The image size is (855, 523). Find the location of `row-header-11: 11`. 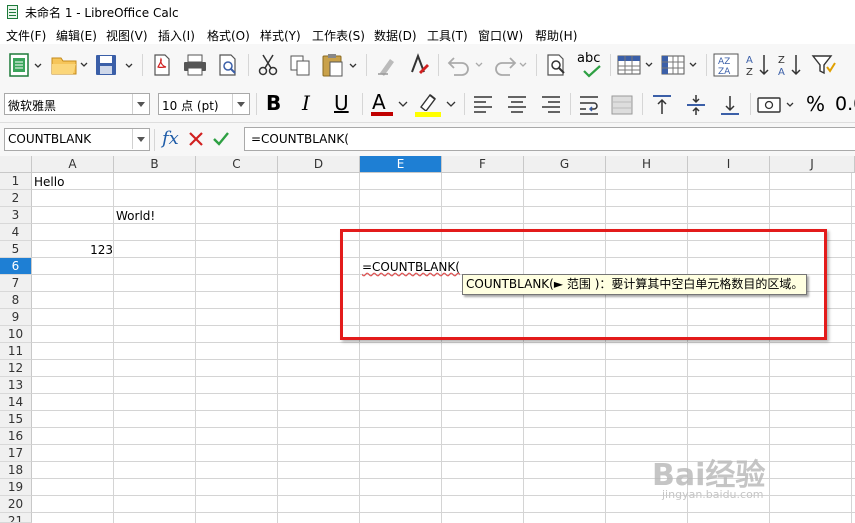

row-header-11: 11 is located at coordinates (16, 351).